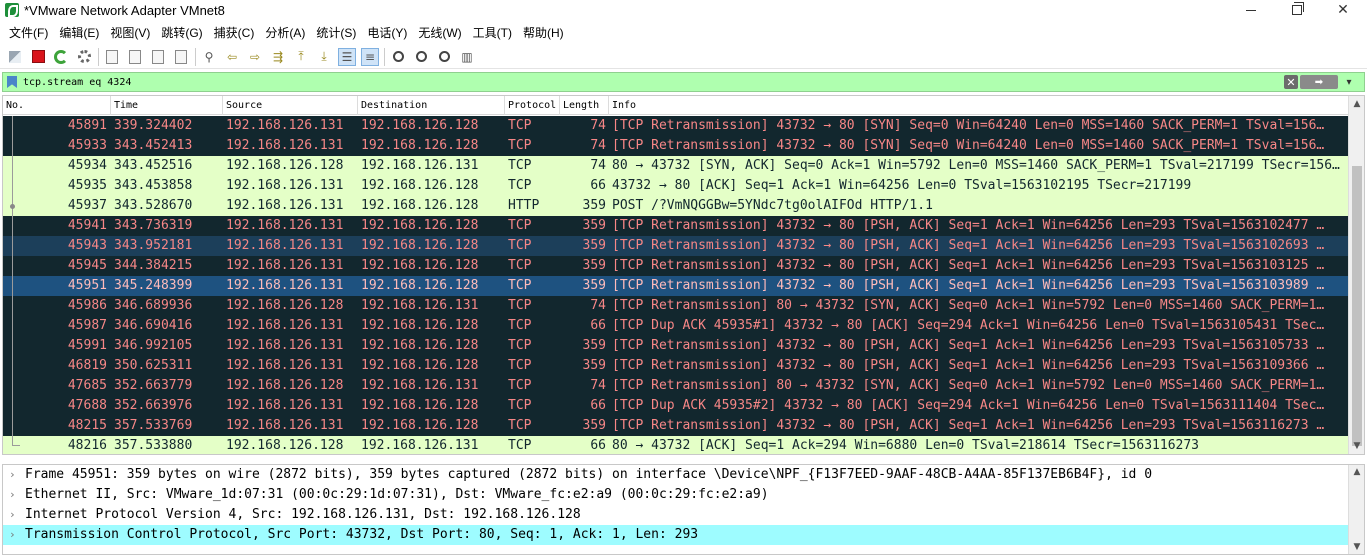  What do you see at coordinates (1297, 10) in the screenshot?
I see `maximize-button` at bounding box center [1297, 10].